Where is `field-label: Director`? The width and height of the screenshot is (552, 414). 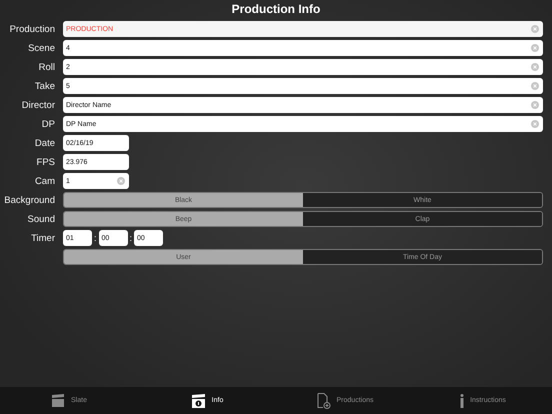 field-label: Director is located at coordinates (37, 105).